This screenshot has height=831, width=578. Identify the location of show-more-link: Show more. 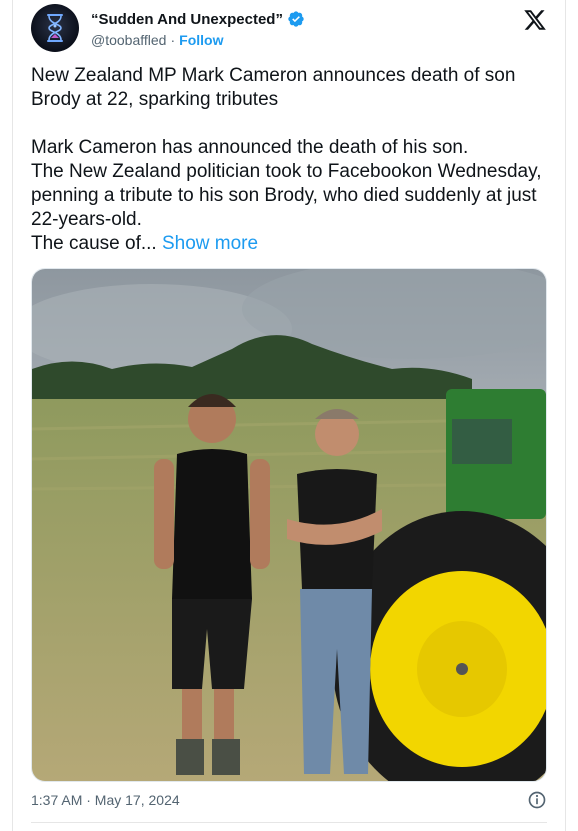
(210, 243).